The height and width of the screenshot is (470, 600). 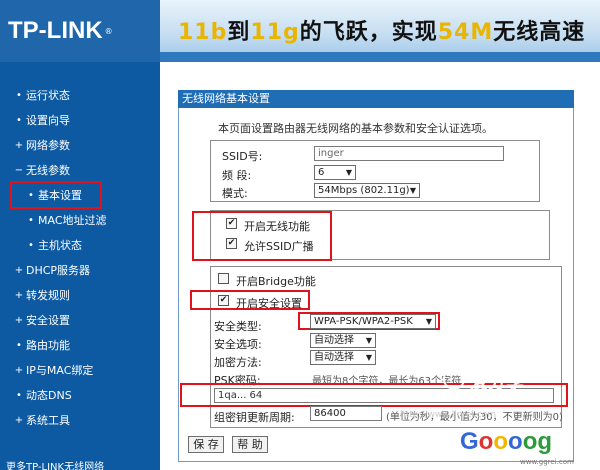 I want to click on mode-value: 54Mbps (802.11g), so click(x=364, y=190).